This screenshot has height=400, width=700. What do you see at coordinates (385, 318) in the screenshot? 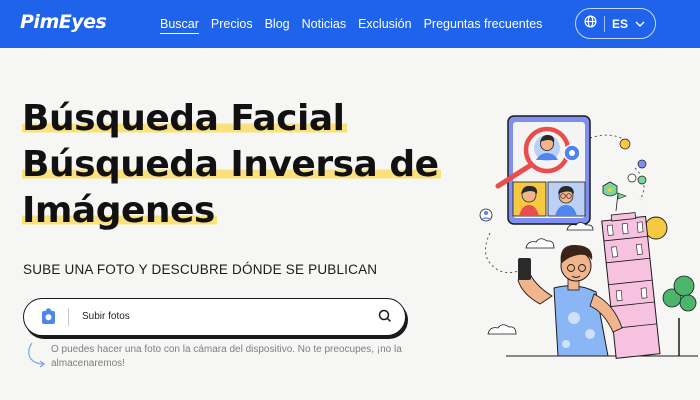
I see `search-icon` at bounding box center [385, 318].